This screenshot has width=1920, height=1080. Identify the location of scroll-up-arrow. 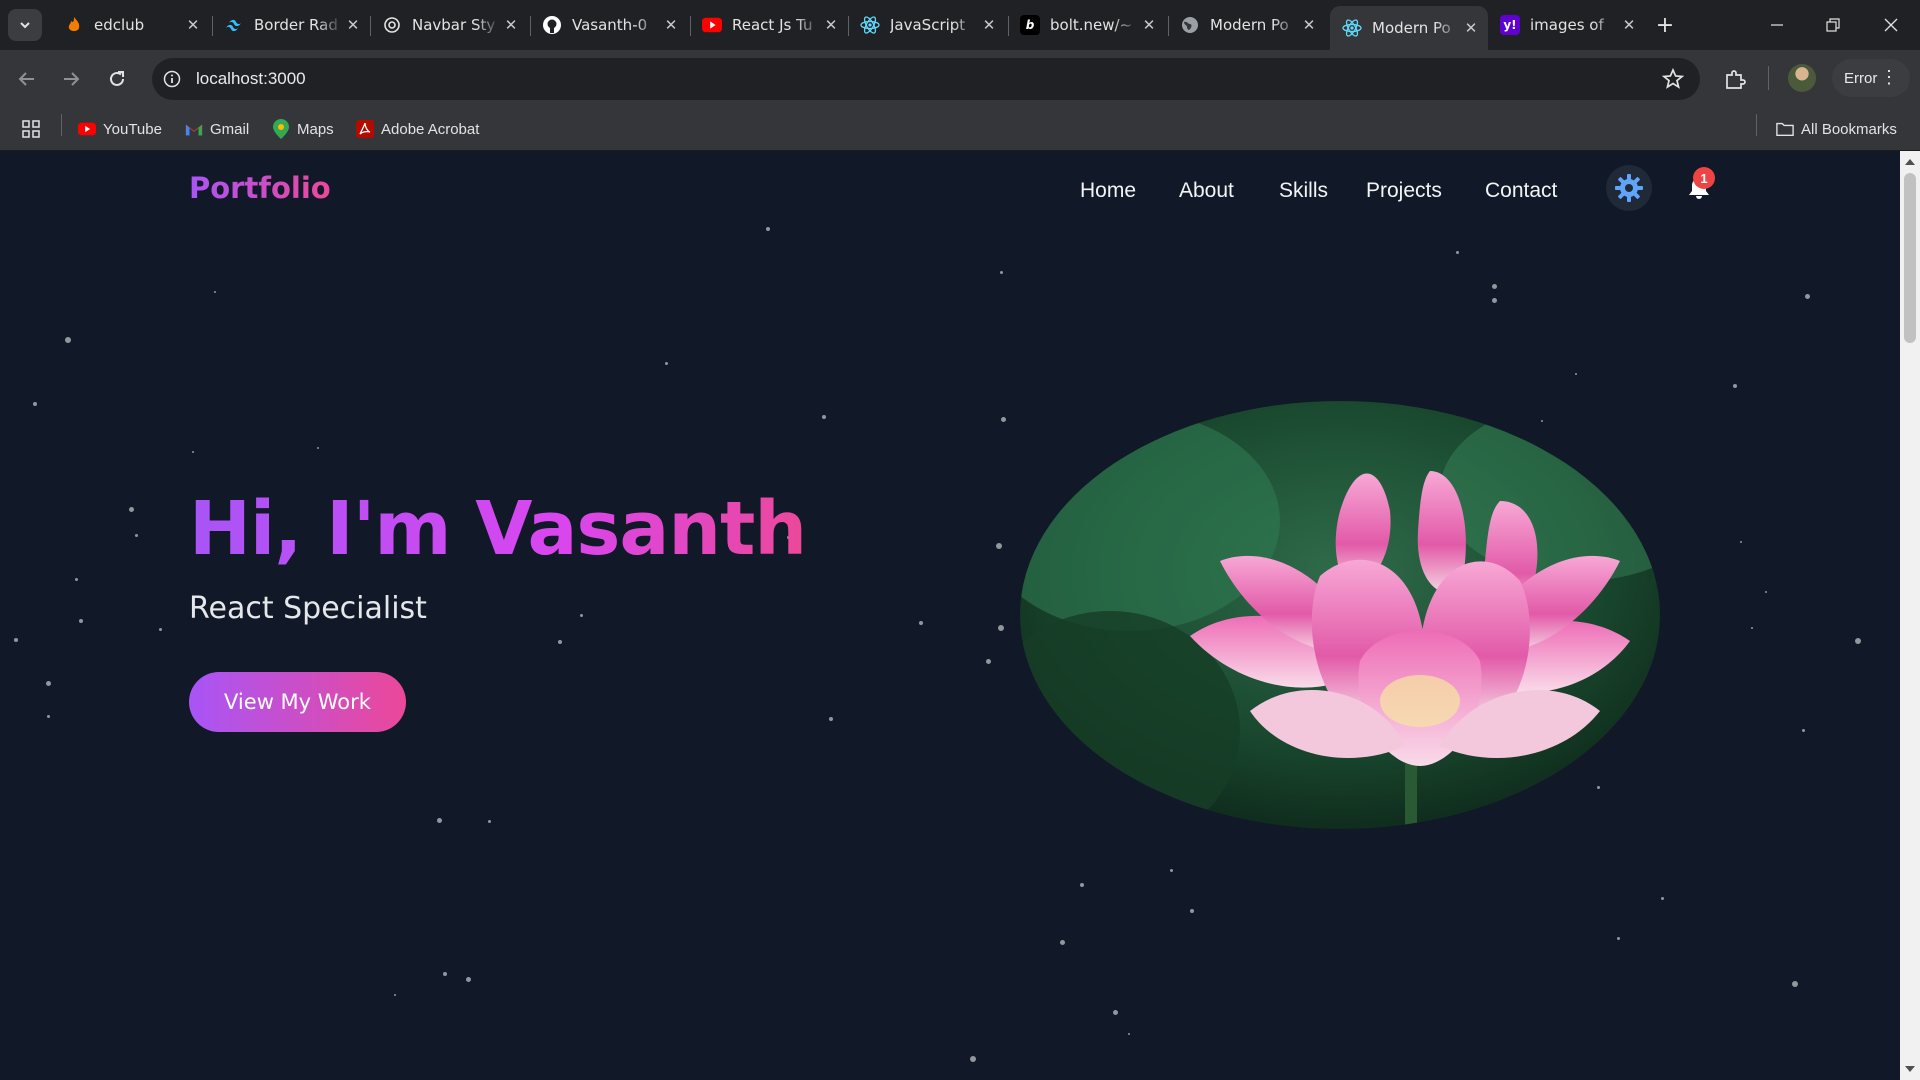
(1910, 162).